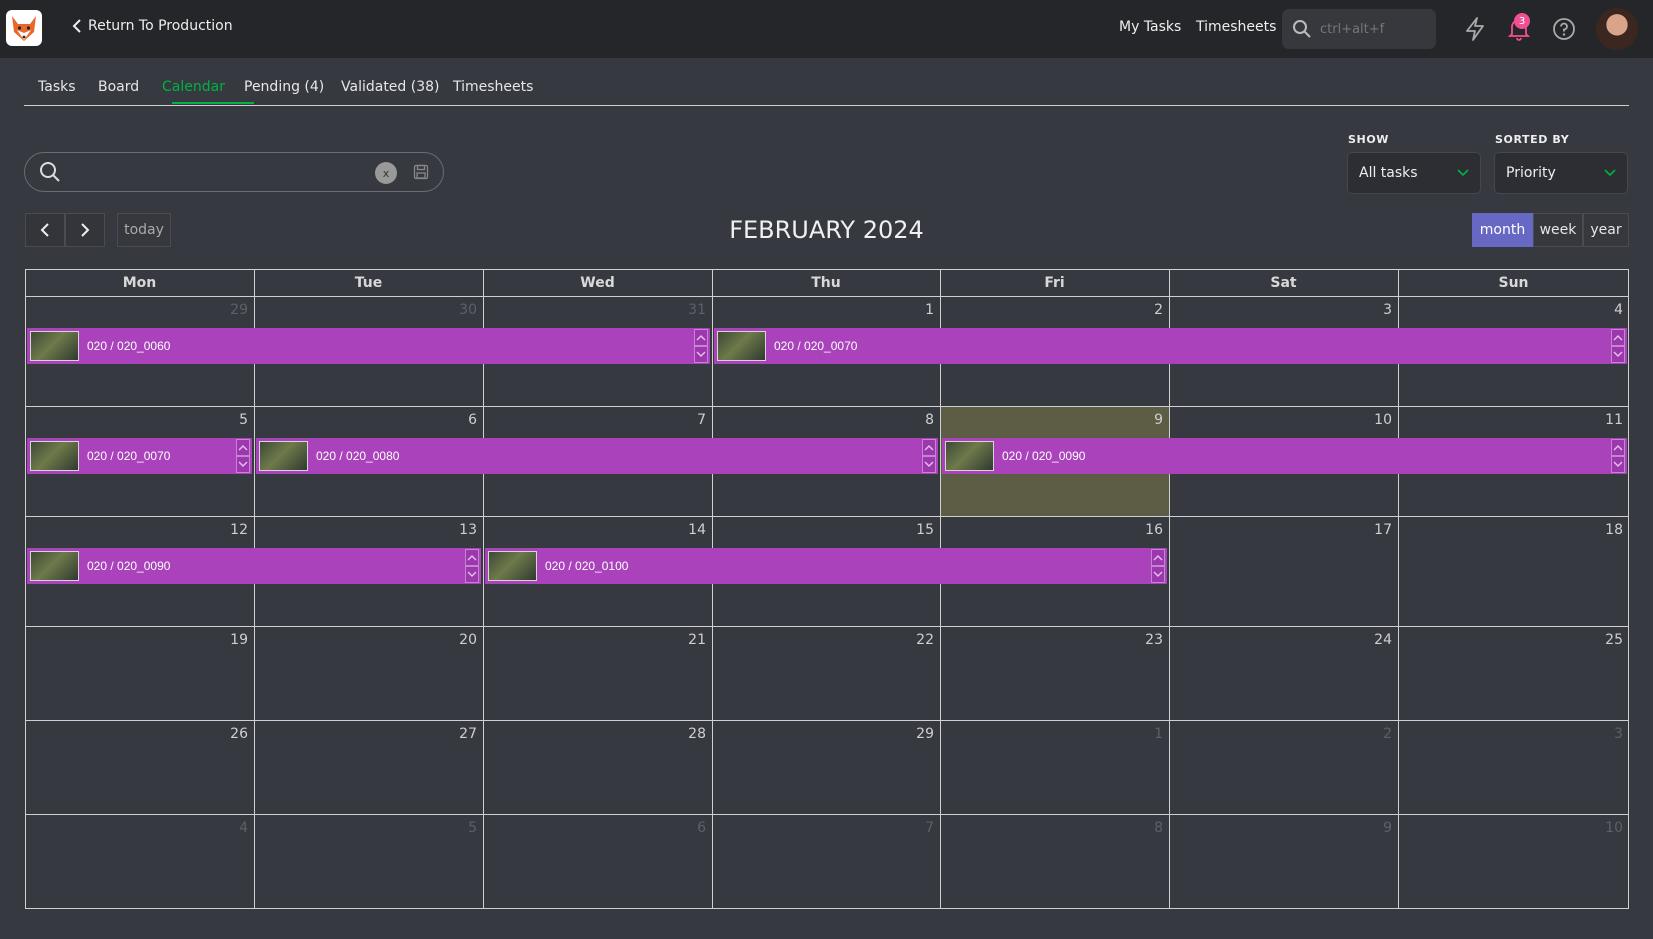 The image size is (1653, 939). I want to click on nav-my-tasks: My Tasks, so click(1150, 27).